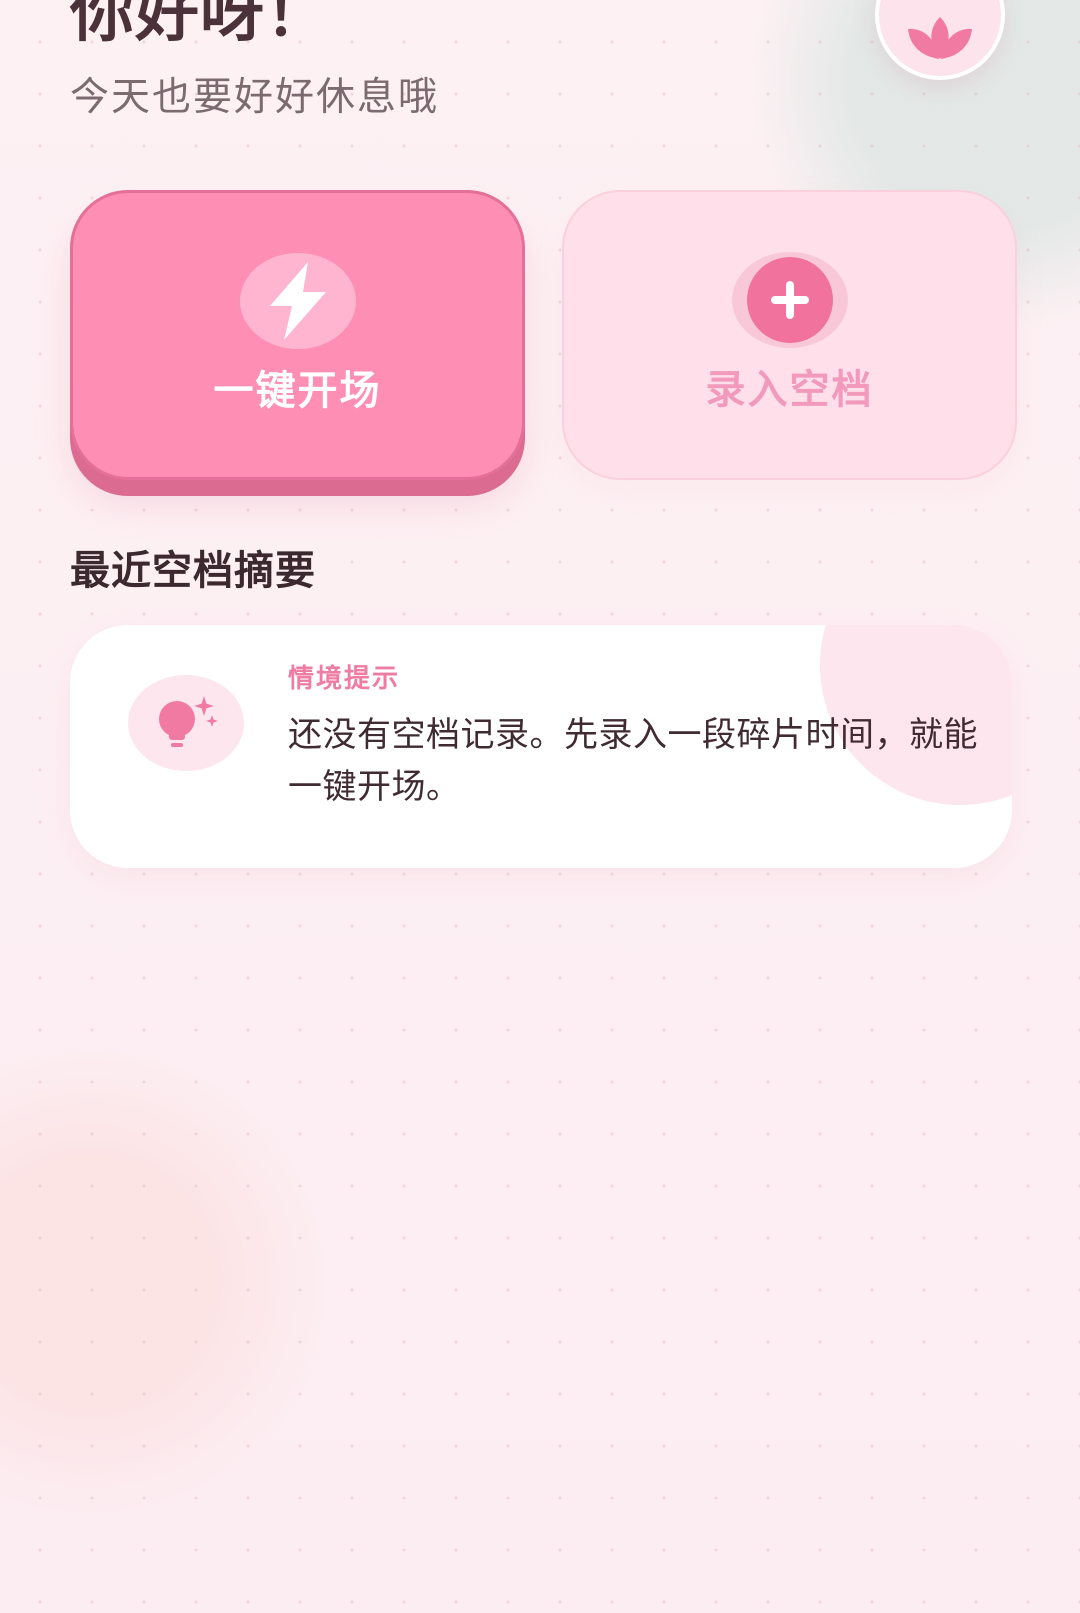 Image resolution: width=1080 pixels, height=1613 pixels. I want to click on lotus-icon, so click(940, 38).